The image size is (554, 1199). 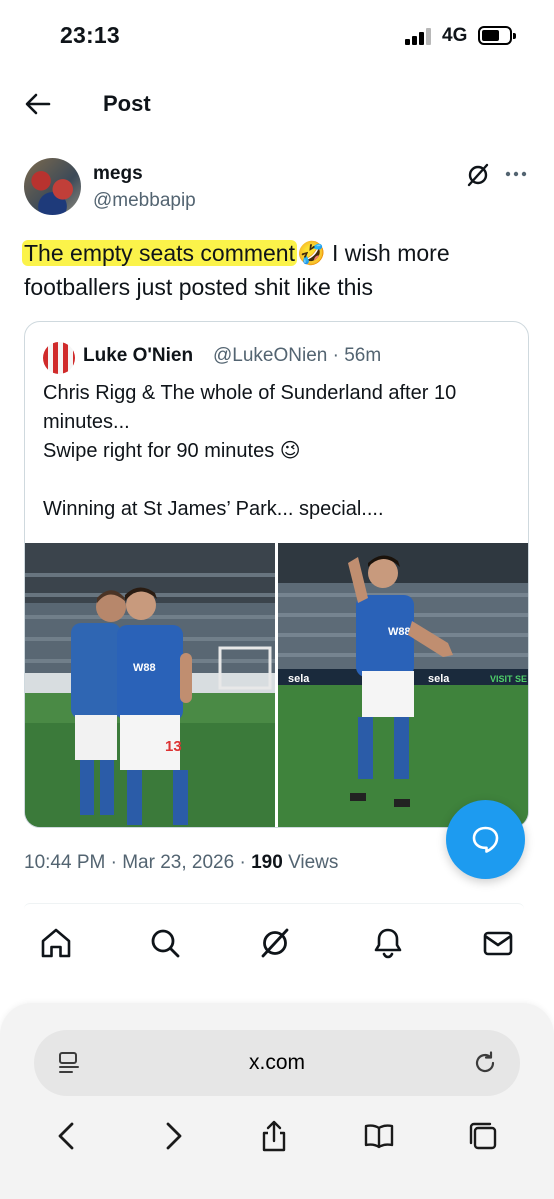 What do you see at coordinates (59, 358) in the screenshot?
I see `quoted-avatar` at bounding box center [59, 358].